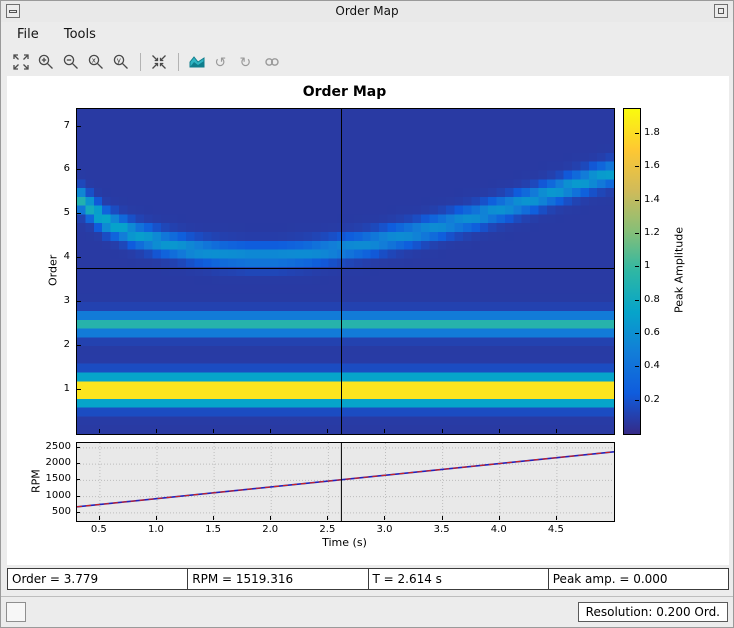  Describe the element at coordinates (647, 266) in the screenshot. I see `colorbar-tick-label: 1` at that location.